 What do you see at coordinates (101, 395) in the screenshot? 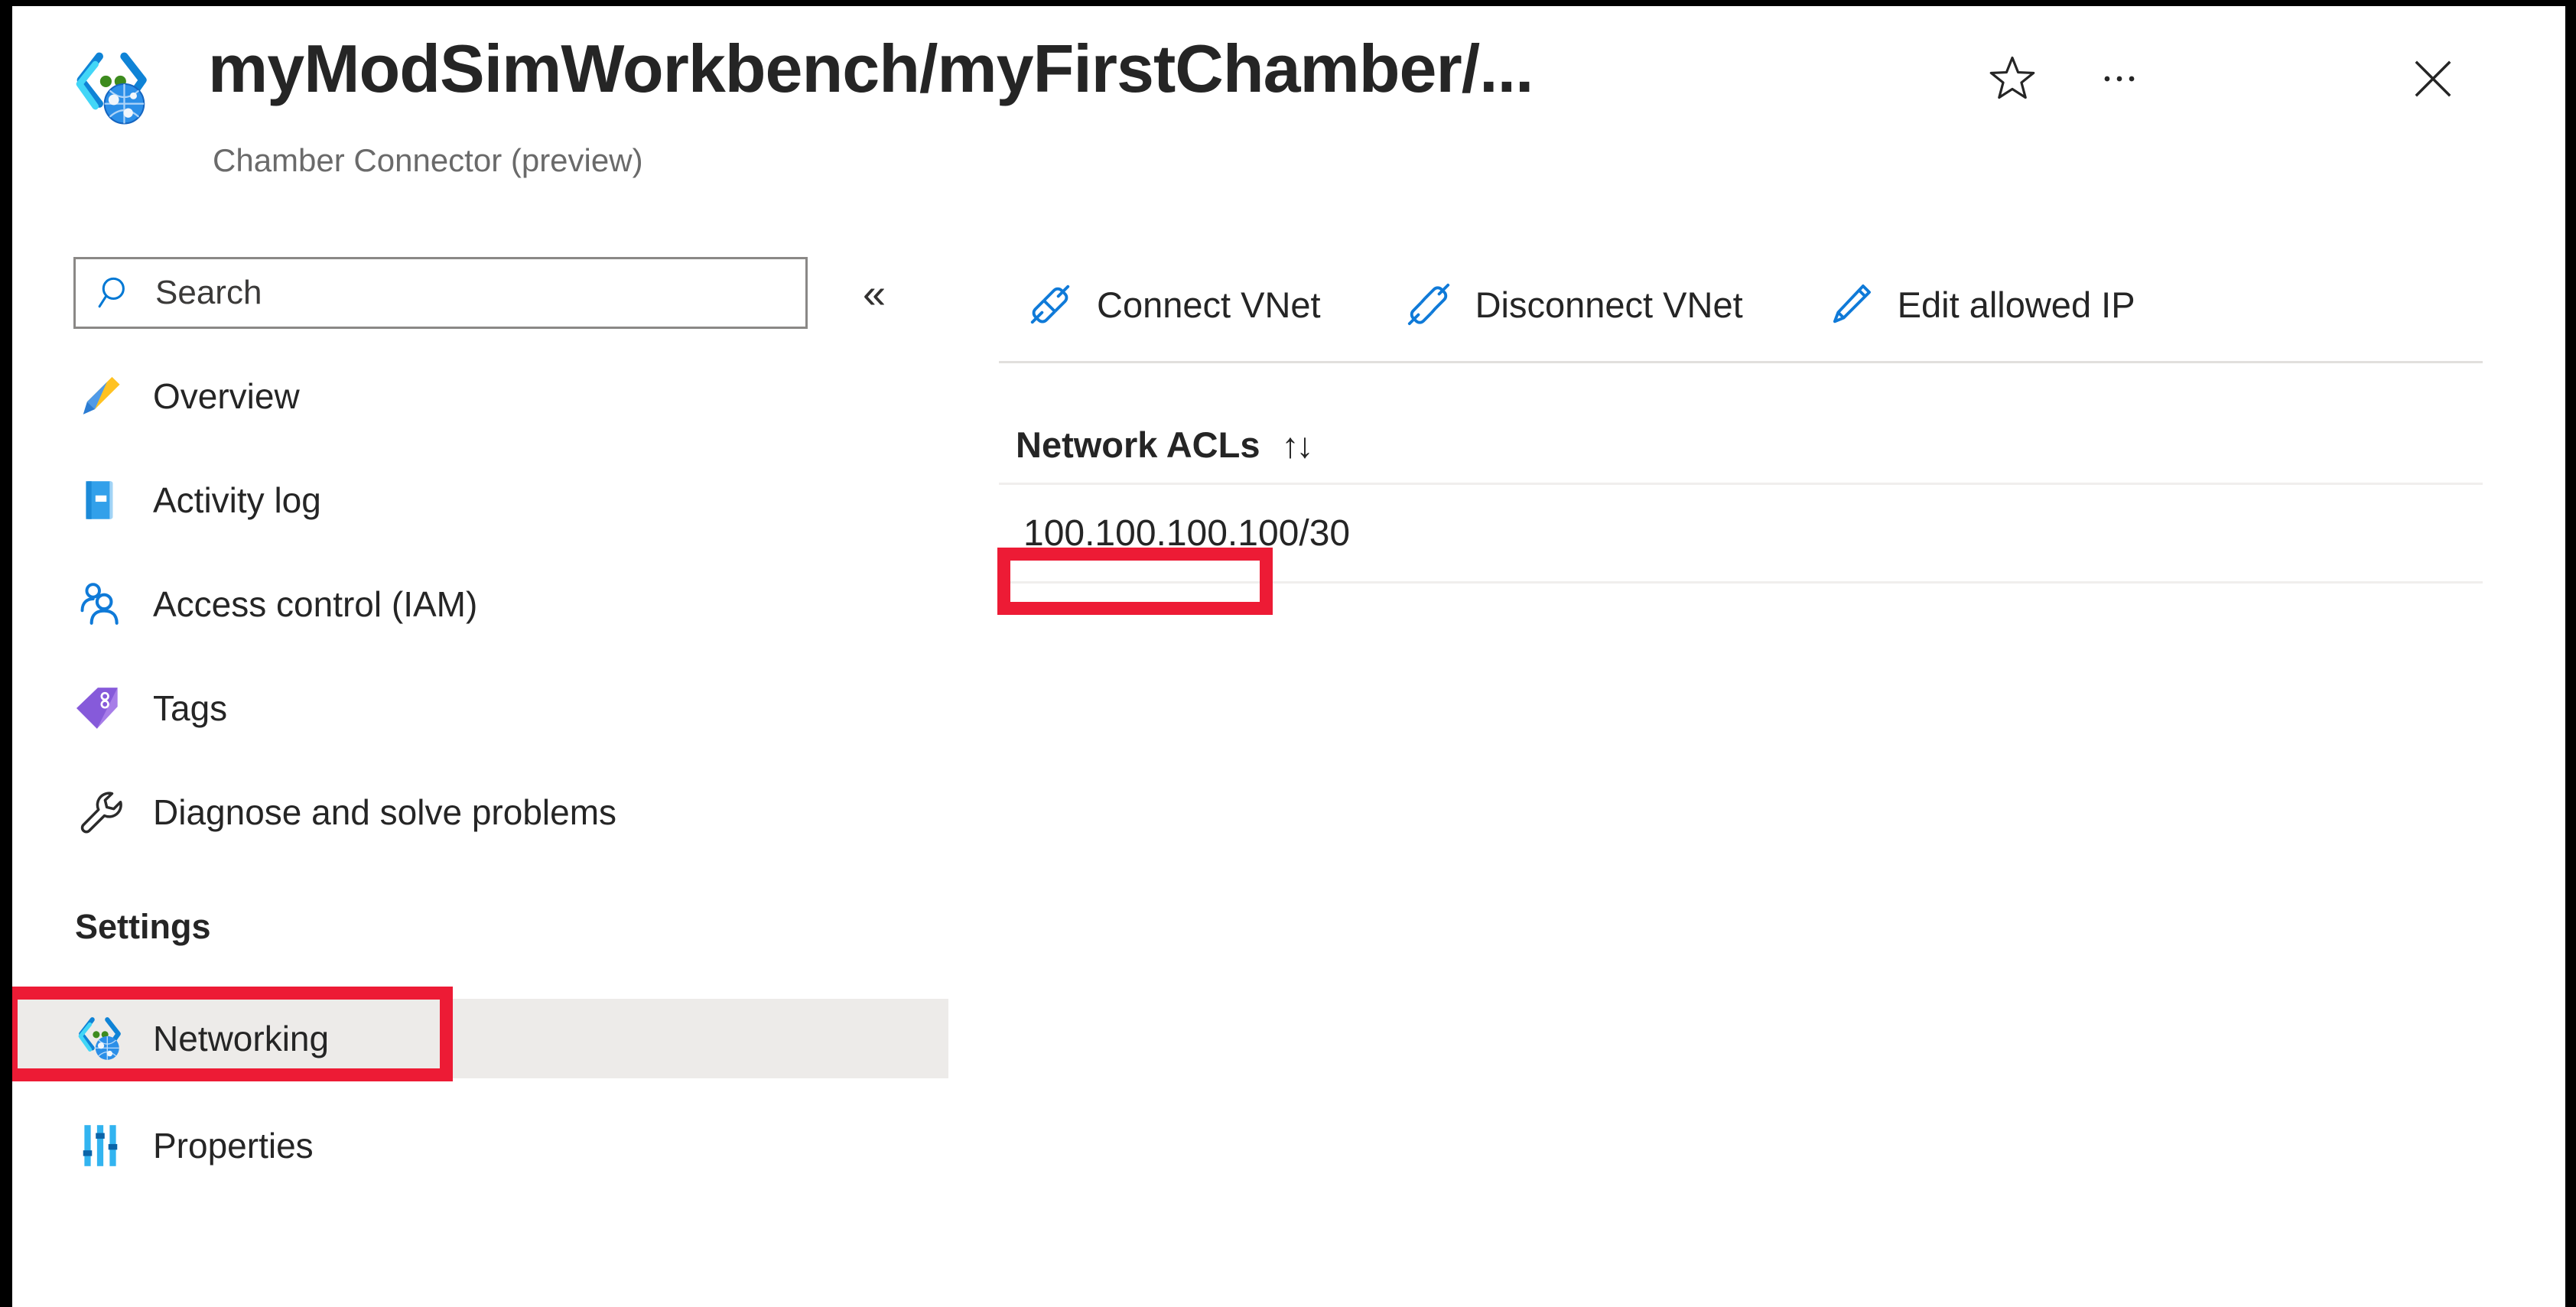
I see `overview-icon` at bounding box center [101, 395].